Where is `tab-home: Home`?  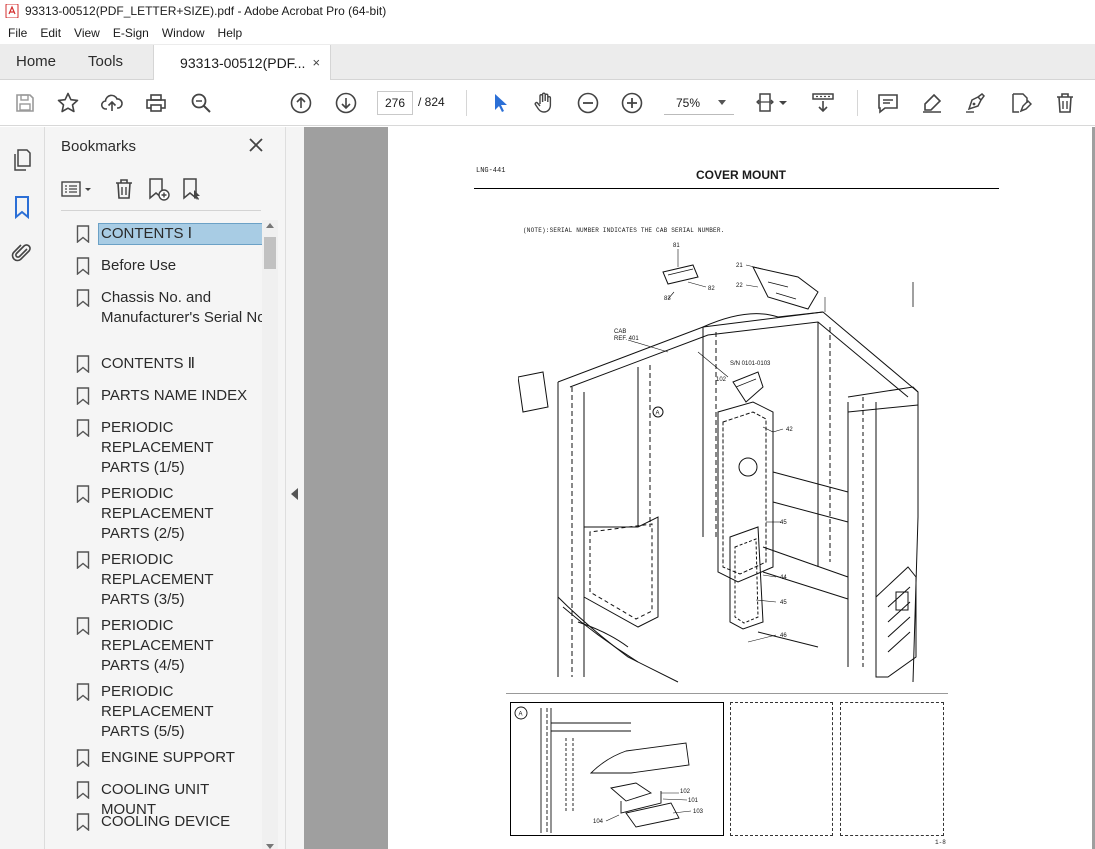
tab-home: Home is located at coordinates (36, 61).